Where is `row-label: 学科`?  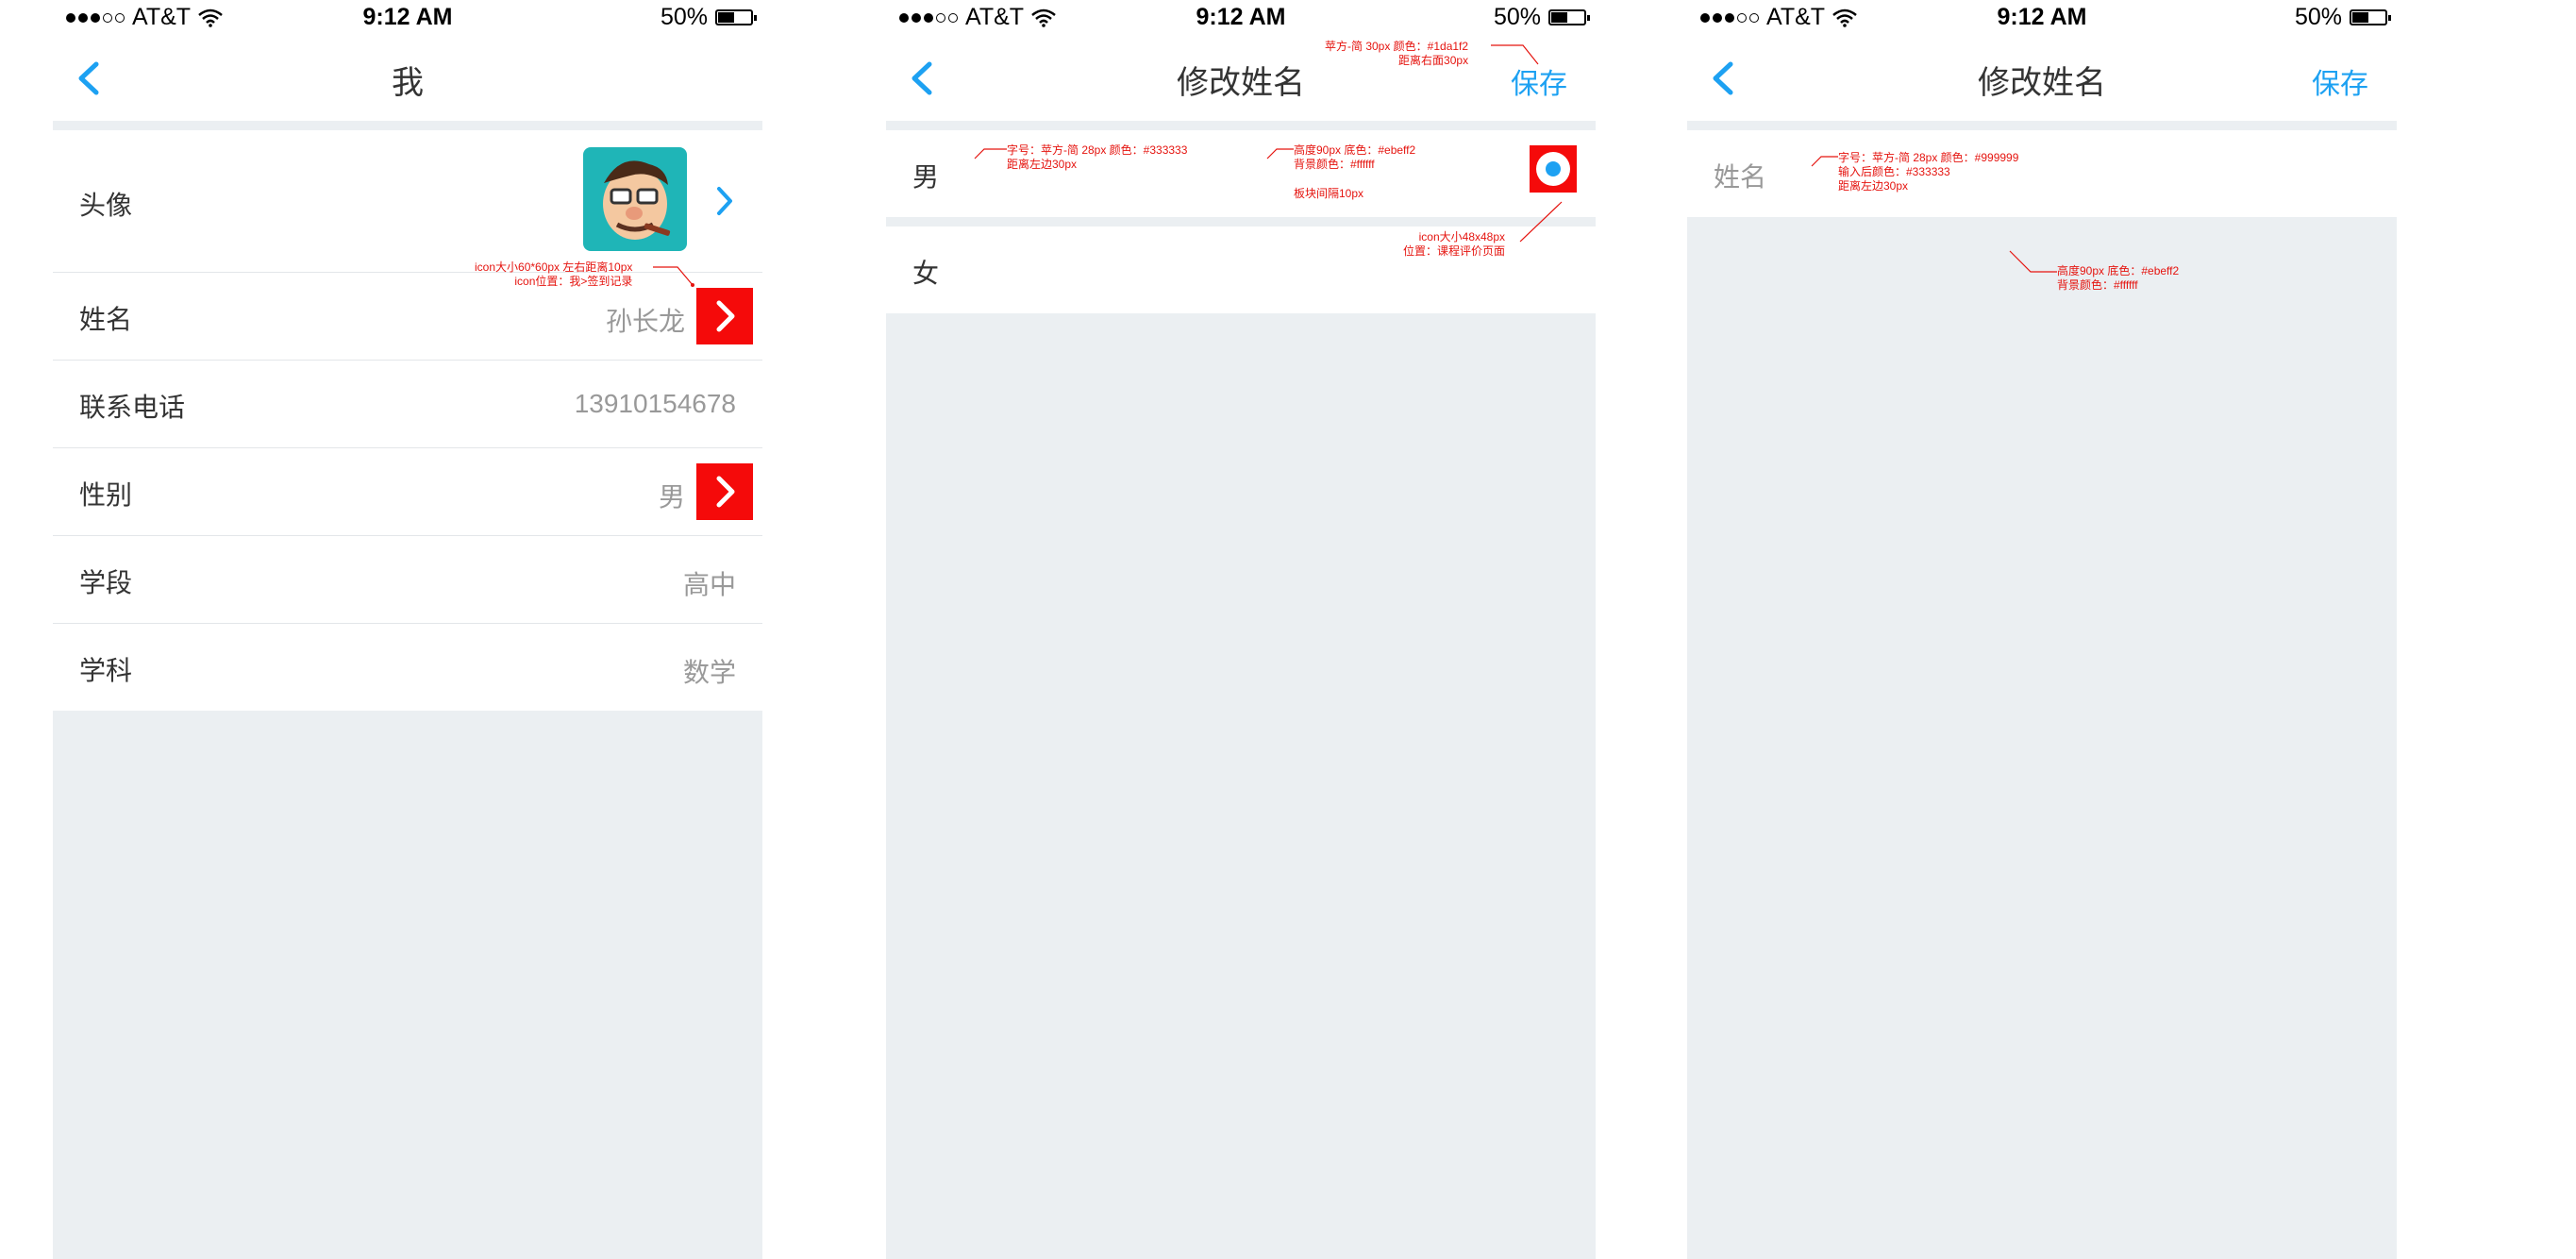
row-label: 学科 is located at coordinates (106, 670).